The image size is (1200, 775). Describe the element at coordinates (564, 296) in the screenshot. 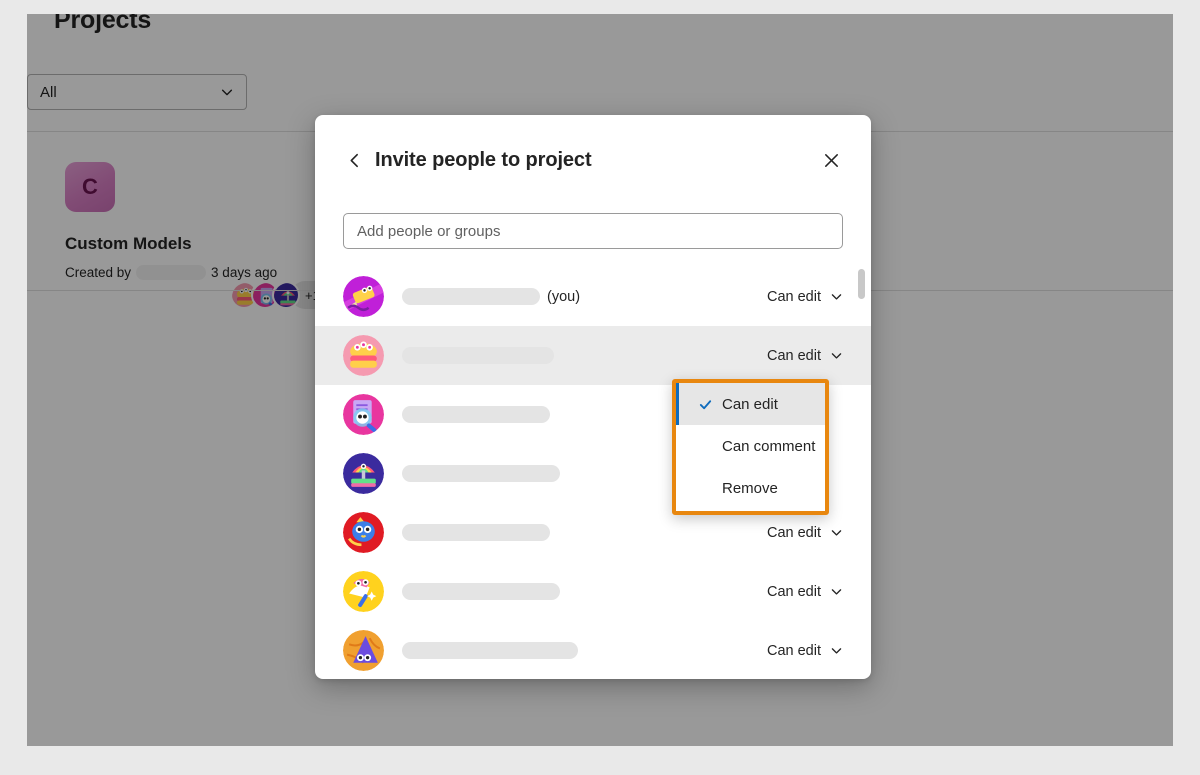

I see `you-label: (you)` at that location.